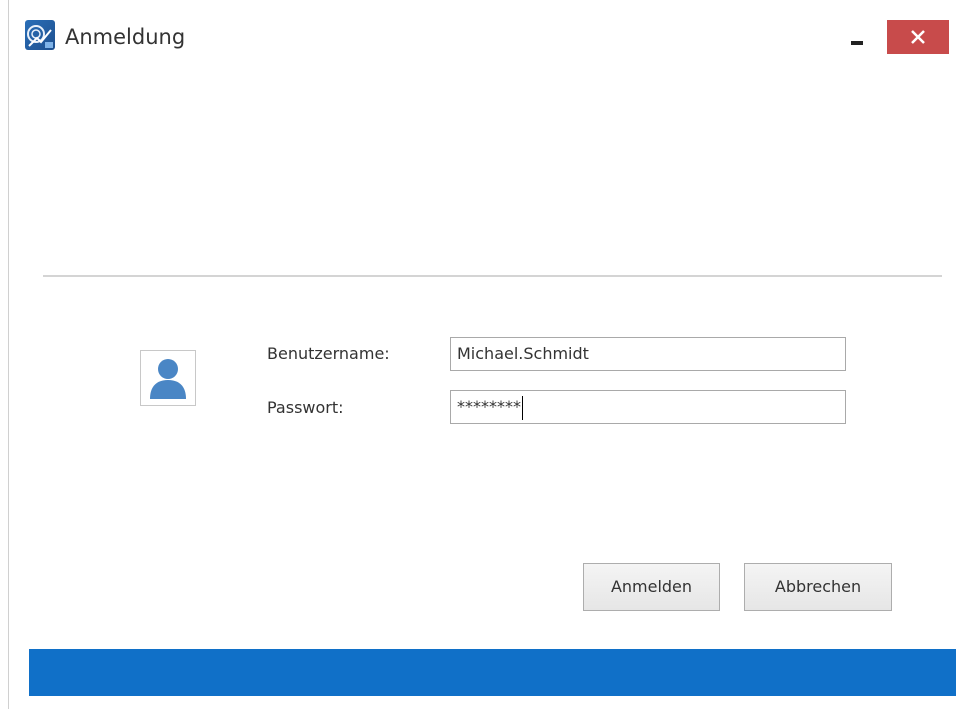 This screenshot has width=961, height=709. Describe the element at coordinates (859, 38) in the screenshot. I see `minimize-button` at that location.